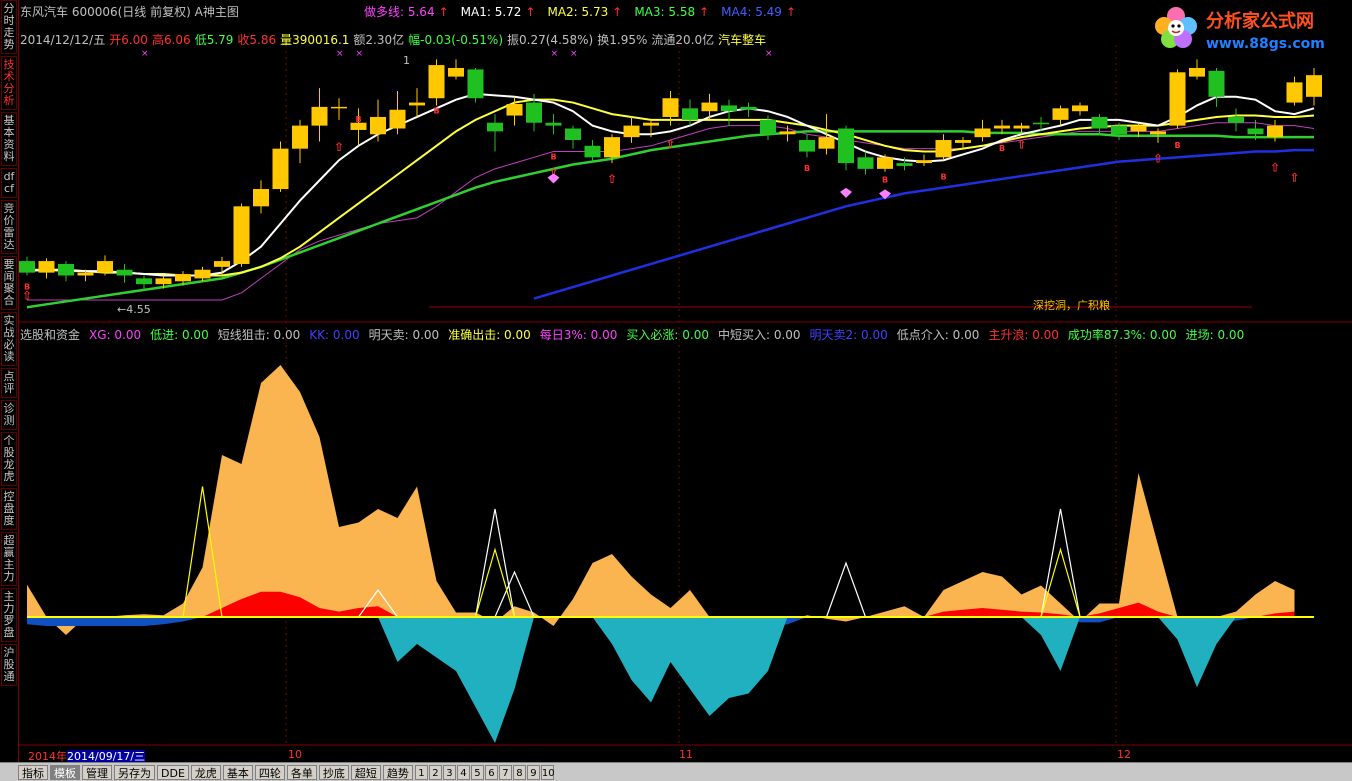 The height and width of the screenshot is (781, 1352). Describe the element at coordinates (173, 772) in the screenshot. I see `toolbar-button-4: DDE` at that location.